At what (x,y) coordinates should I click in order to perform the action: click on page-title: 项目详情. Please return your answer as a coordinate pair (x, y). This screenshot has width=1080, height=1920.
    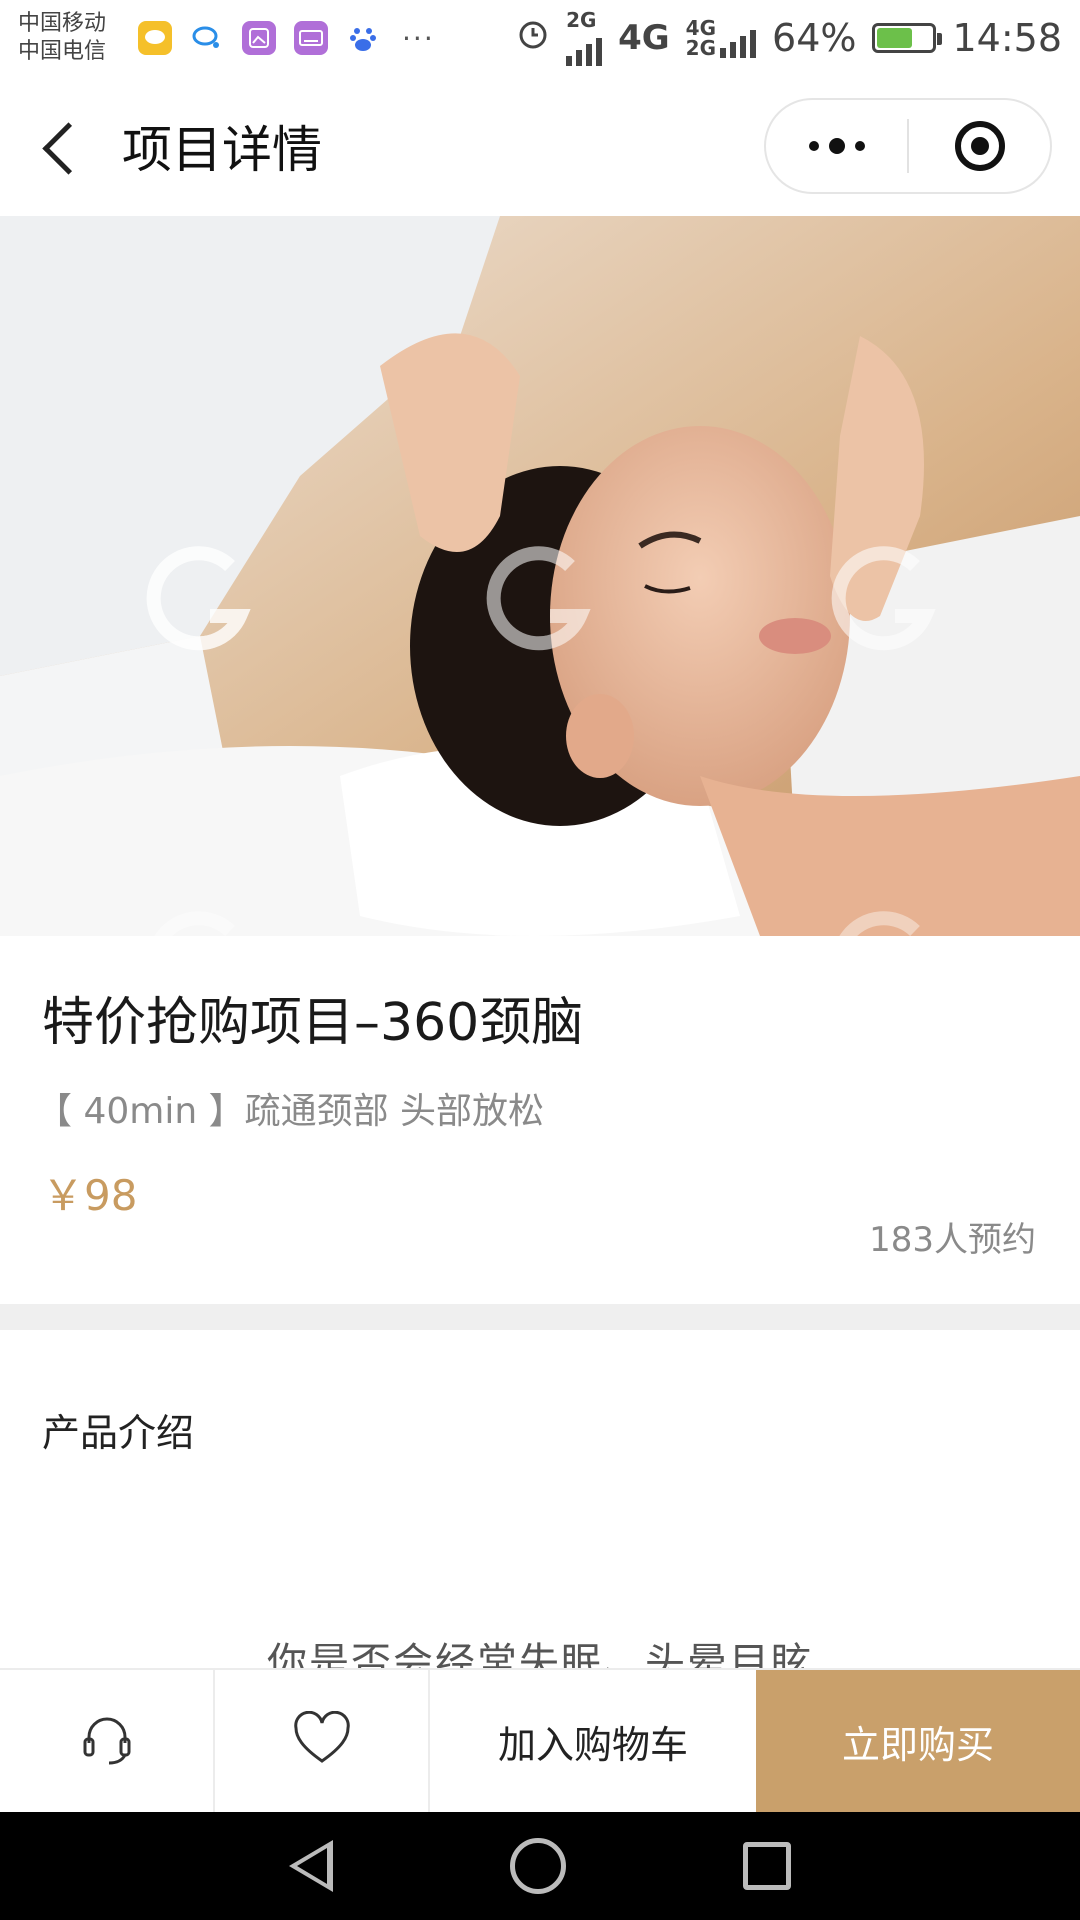
    Looking at the image, I should click on (222, 150).